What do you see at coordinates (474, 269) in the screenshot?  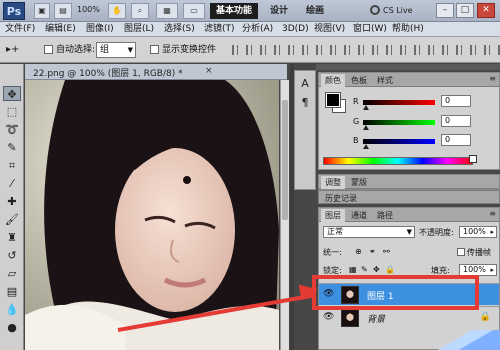 I see `fill-value: 100%` at bounding box center [474, 269].